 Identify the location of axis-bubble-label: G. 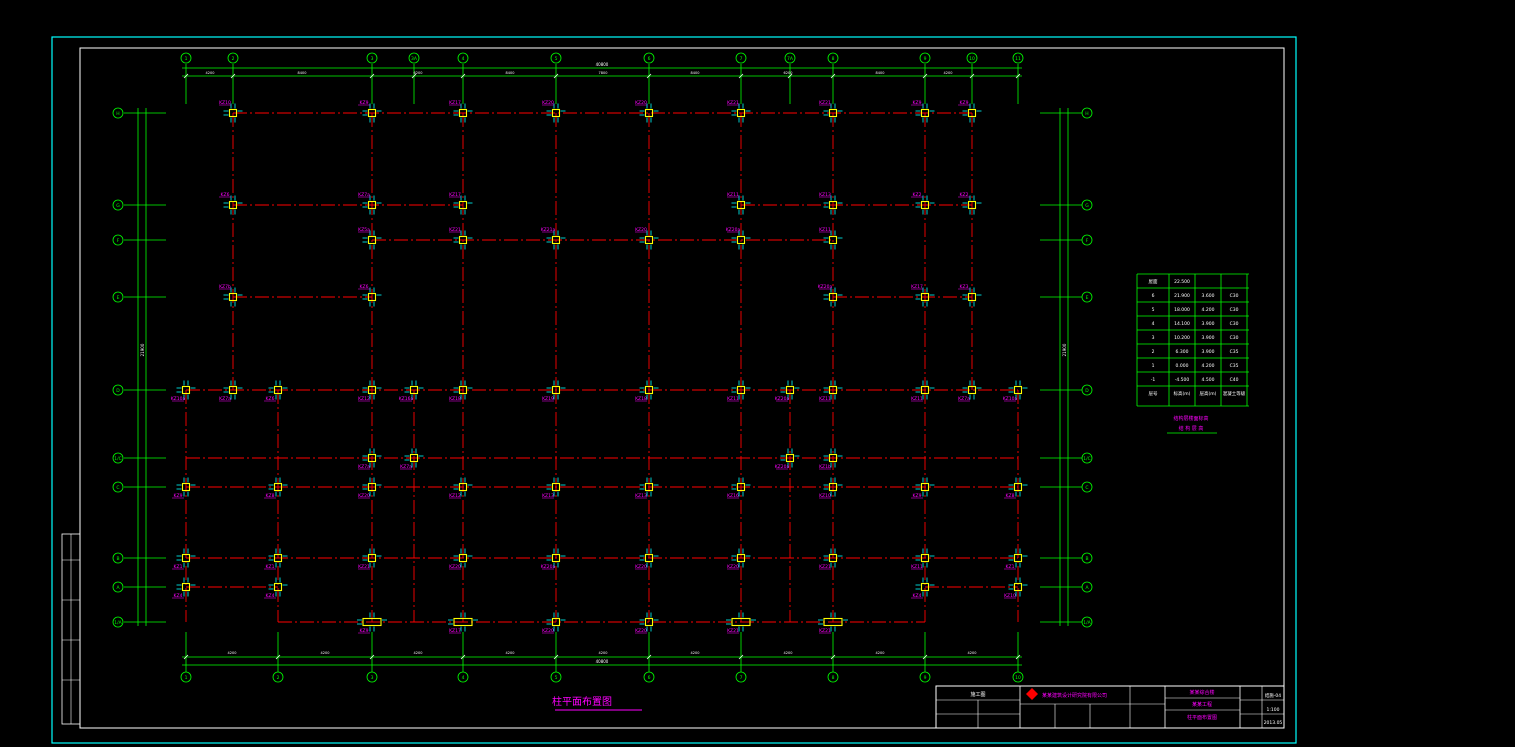
(1087, 206).